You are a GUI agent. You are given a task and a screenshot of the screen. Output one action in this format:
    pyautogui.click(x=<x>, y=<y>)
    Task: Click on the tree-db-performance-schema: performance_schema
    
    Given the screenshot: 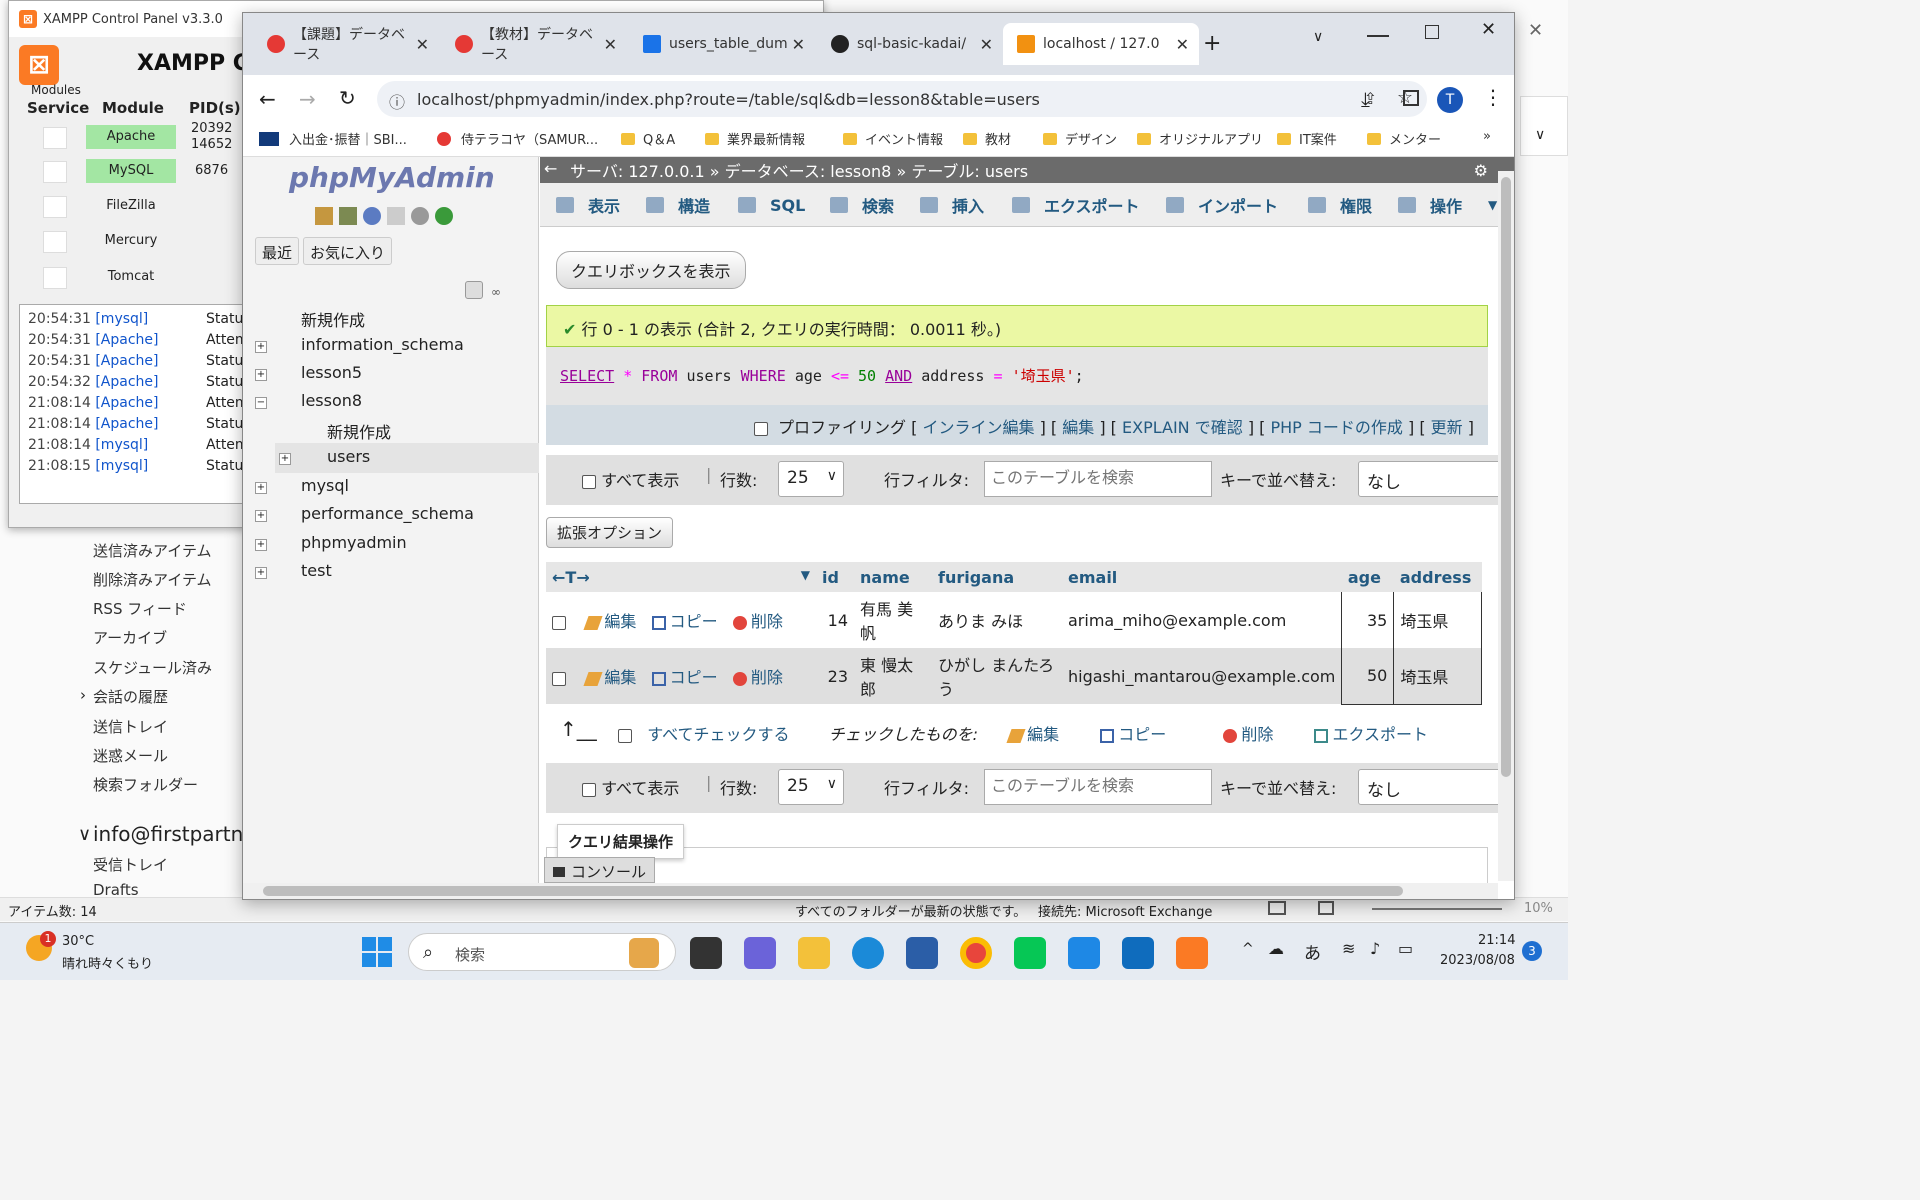 What is the action you would take?
    pyautogui.click(x=387, y=513)
    